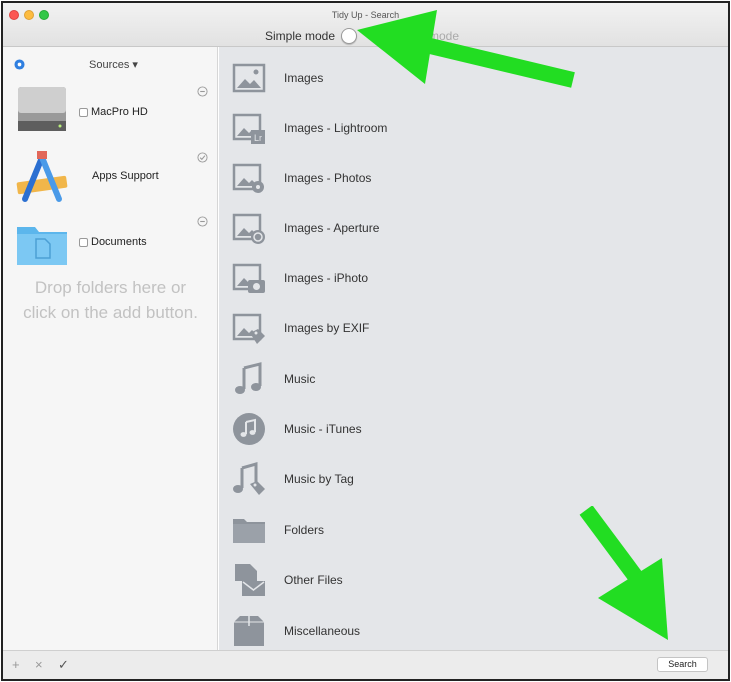  Describe the element at coordinates (322, 631) in the screenshot. I see `category-label: Miscellaneous` at that location.